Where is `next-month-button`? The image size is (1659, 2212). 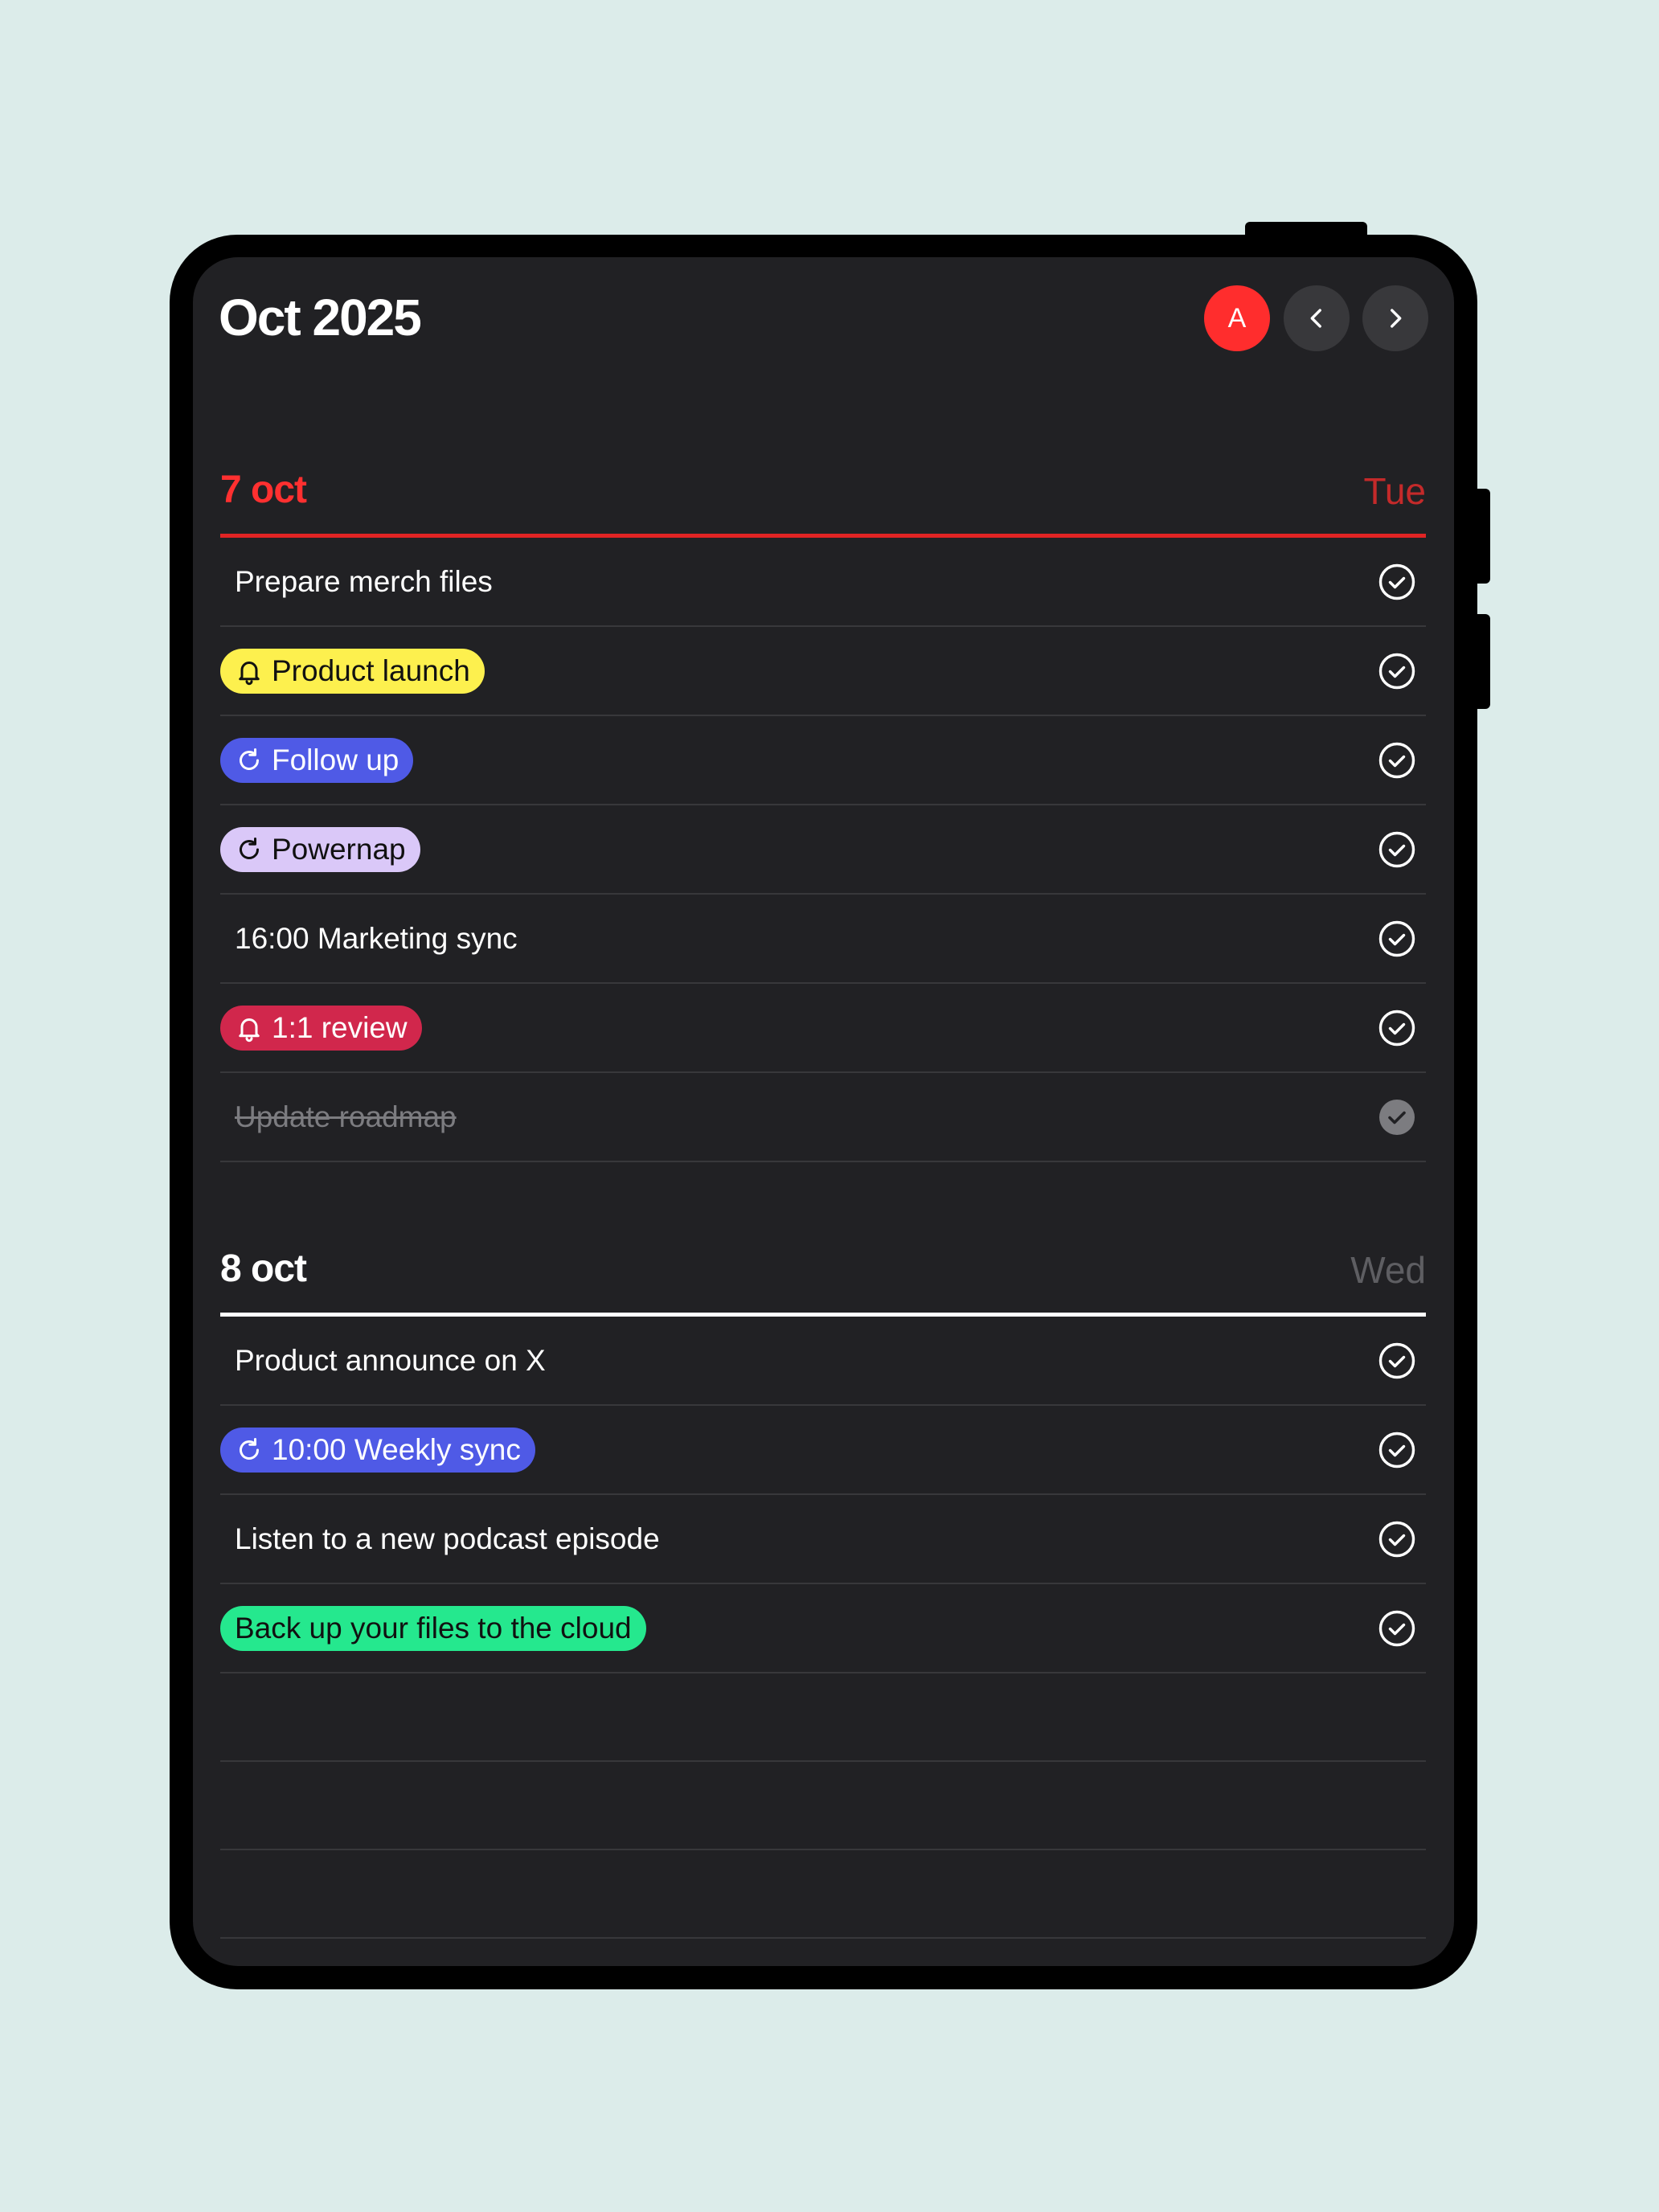
next-month-button is located at coordinates (1395, 318).